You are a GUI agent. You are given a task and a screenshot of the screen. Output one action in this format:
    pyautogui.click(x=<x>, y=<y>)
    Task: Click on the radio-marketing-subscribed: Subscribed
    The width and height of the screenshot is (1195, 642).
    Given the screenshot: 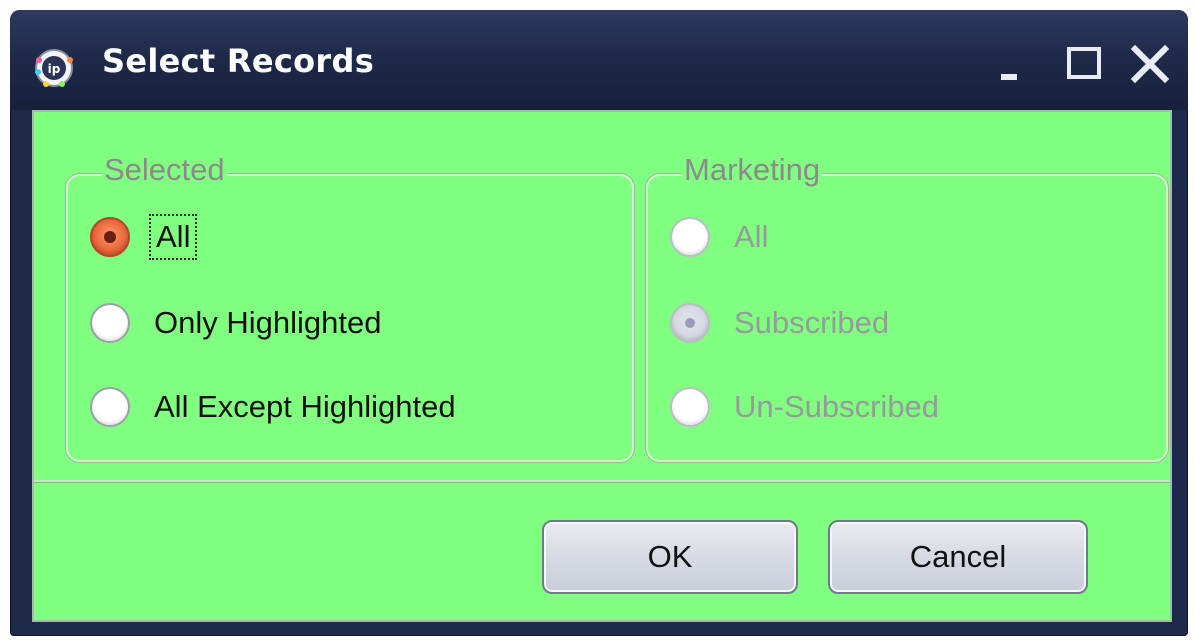 What is the action you would take?
    pyautogui.click(x=779, y=323)
    